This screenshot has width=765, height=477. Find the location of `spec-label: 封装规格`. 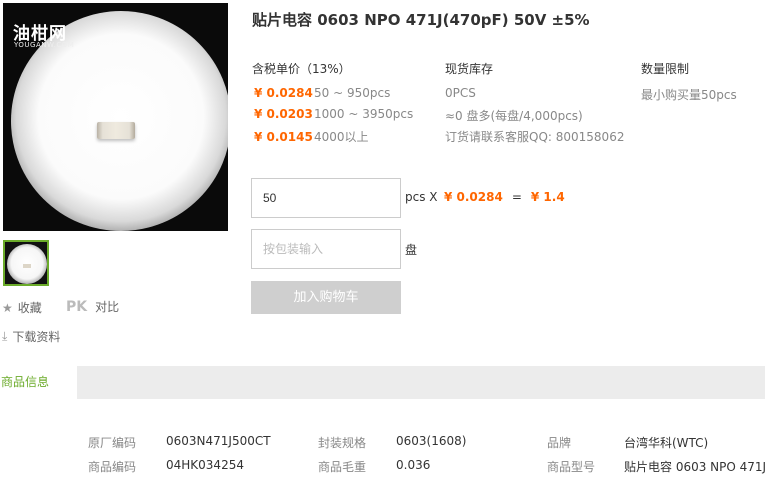

spec-label: 封装规格 is located at coordinates (342, 443).